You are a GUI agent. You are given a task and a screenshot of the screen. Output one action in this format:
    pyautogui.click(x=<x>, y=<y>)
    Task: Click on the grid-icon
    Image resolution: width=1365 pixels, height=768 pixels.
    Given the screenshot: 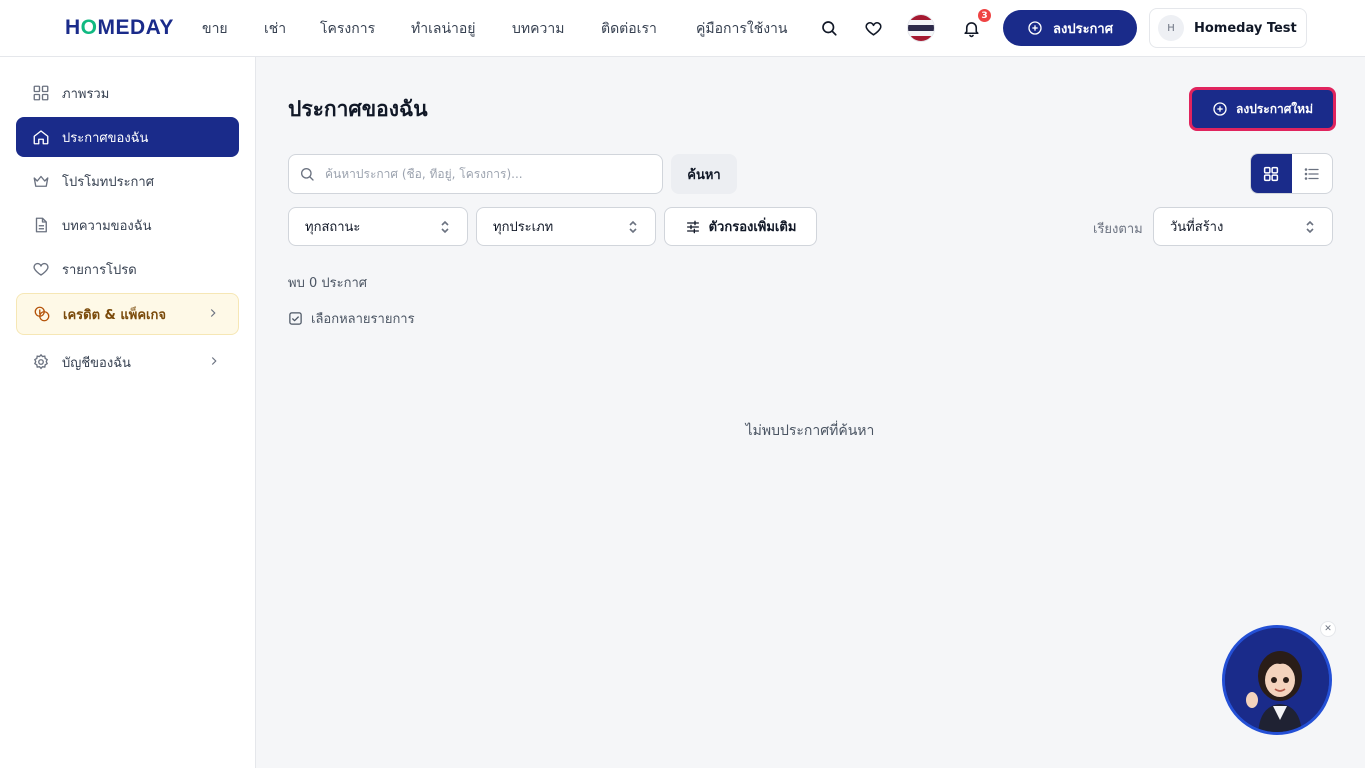 What is the action you would take?
    pyautogui.click(x=1271, y=173)
    